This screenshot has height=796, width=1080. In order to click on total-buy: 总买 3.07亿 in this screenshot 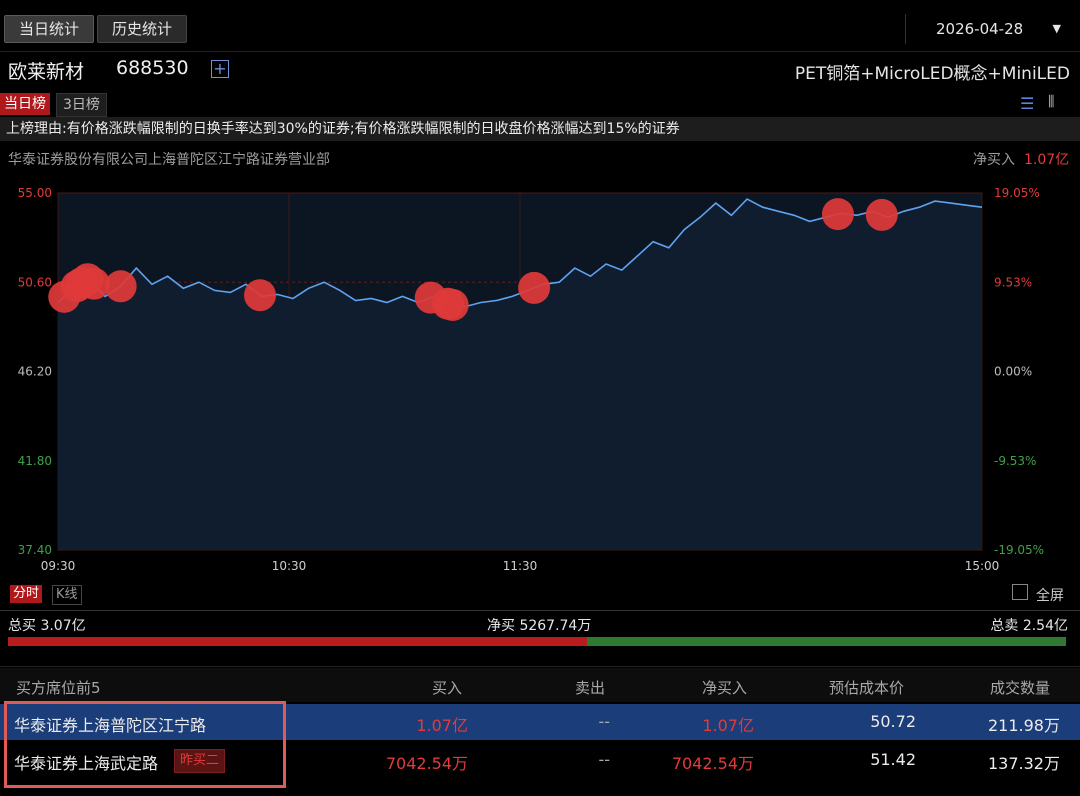, I will do `click(47, 626)`.